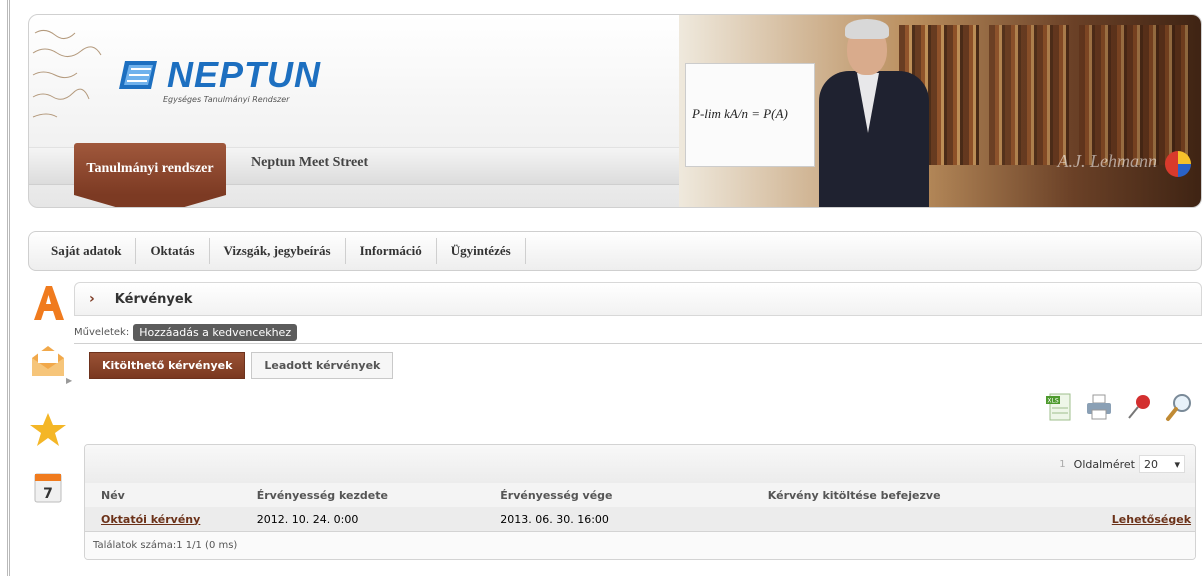 Image resolution: width=1203 pixels, height=576 pixels. What do you see at coordinates (740, 113) in the screenshot?
I see `board-formula: P-lim kA/n = P(A)` at bounding box center [740, 113].